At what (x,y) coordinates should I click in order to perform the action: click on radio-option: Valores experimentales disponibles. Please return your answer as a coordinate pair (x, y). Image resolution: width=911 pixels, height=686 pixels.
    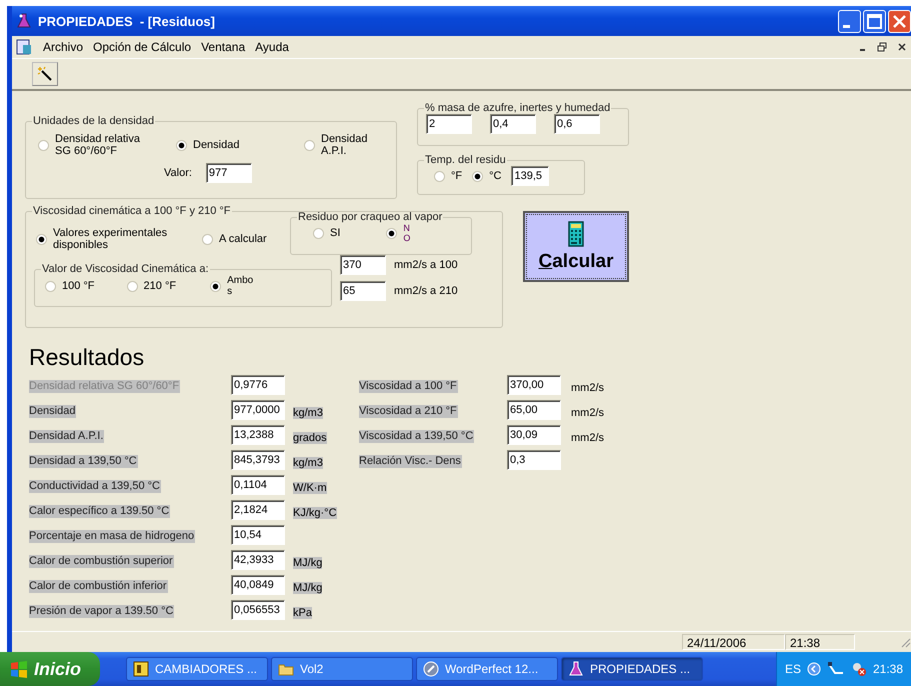
    Looking at the image, I should click on (105, 239).